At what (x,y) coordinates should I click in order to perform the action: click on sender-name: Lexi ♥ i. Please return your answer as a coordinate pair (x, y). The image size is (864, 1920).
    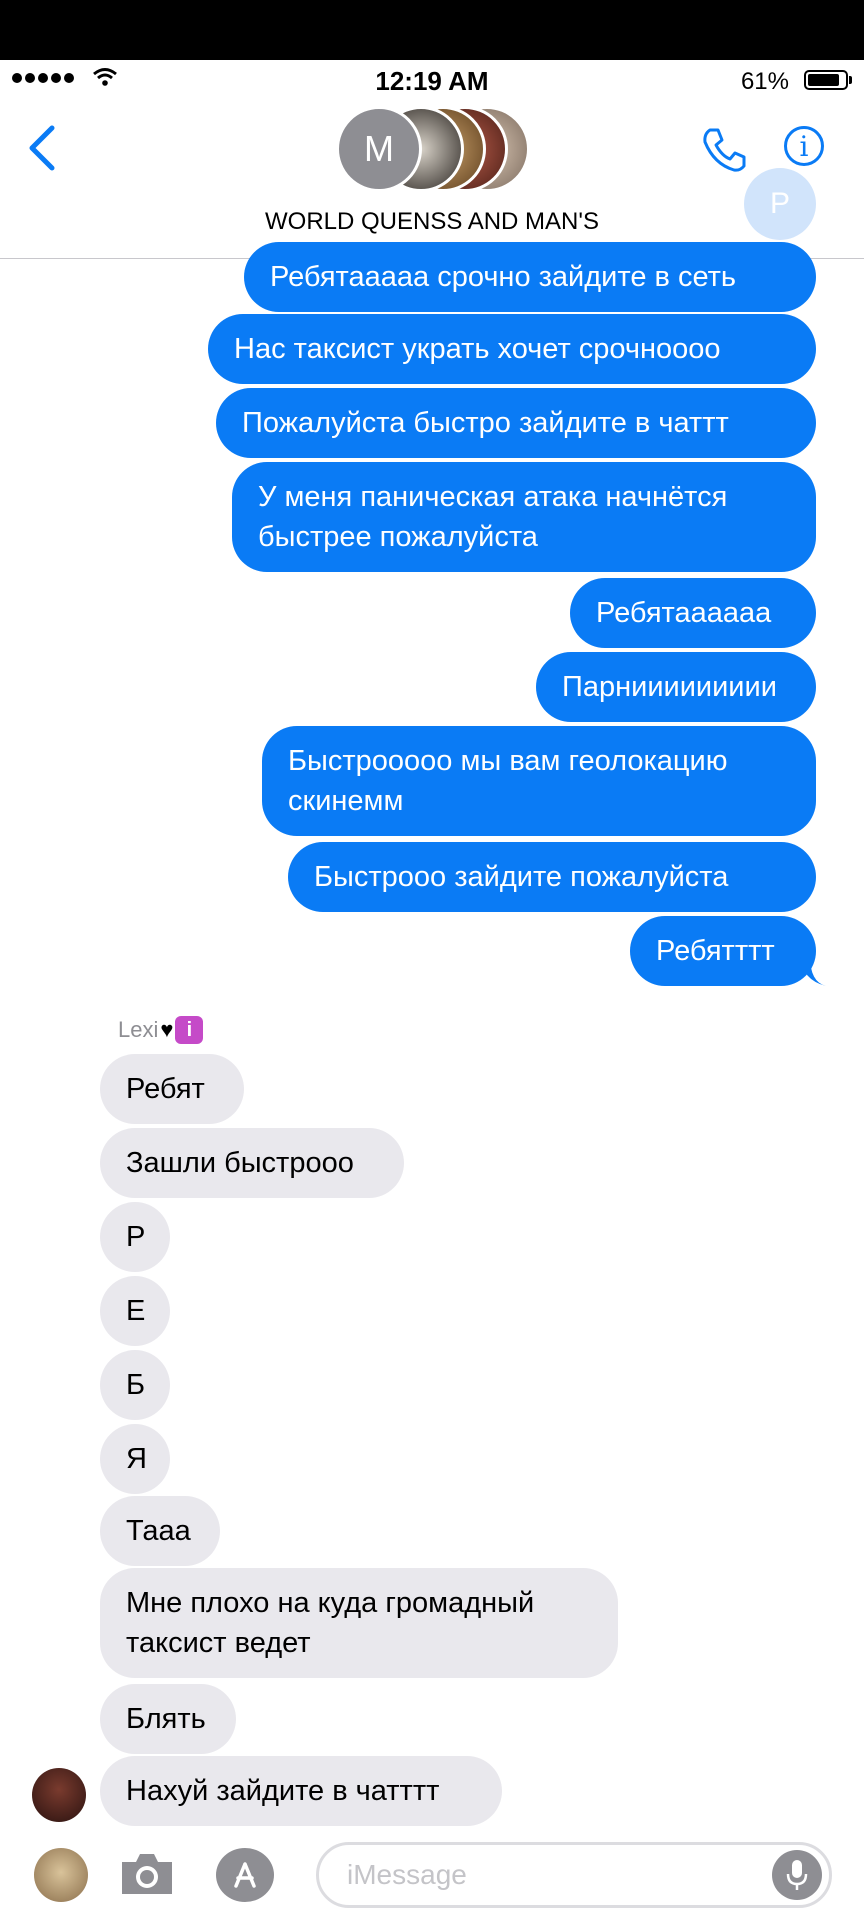
    Looking at the image, I should click on (161, 1030).